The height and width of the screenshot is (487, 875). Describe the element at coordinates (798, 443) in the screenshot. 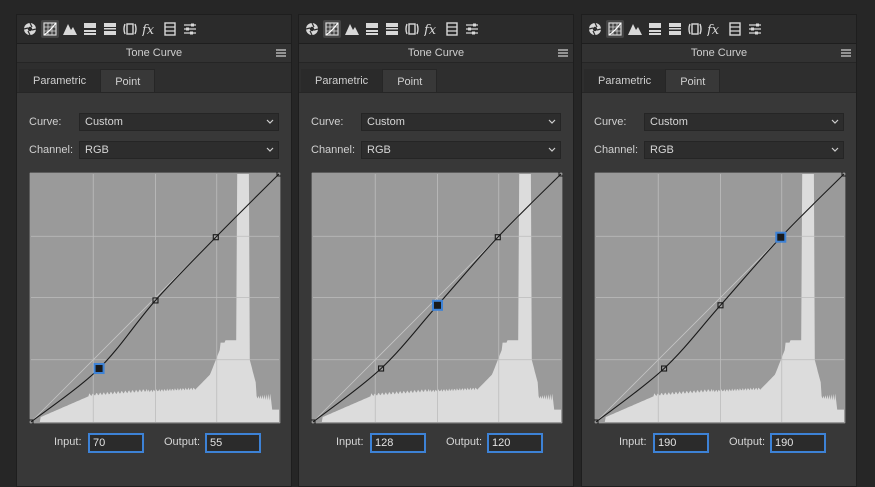

I see `output-field: 190` at that location.